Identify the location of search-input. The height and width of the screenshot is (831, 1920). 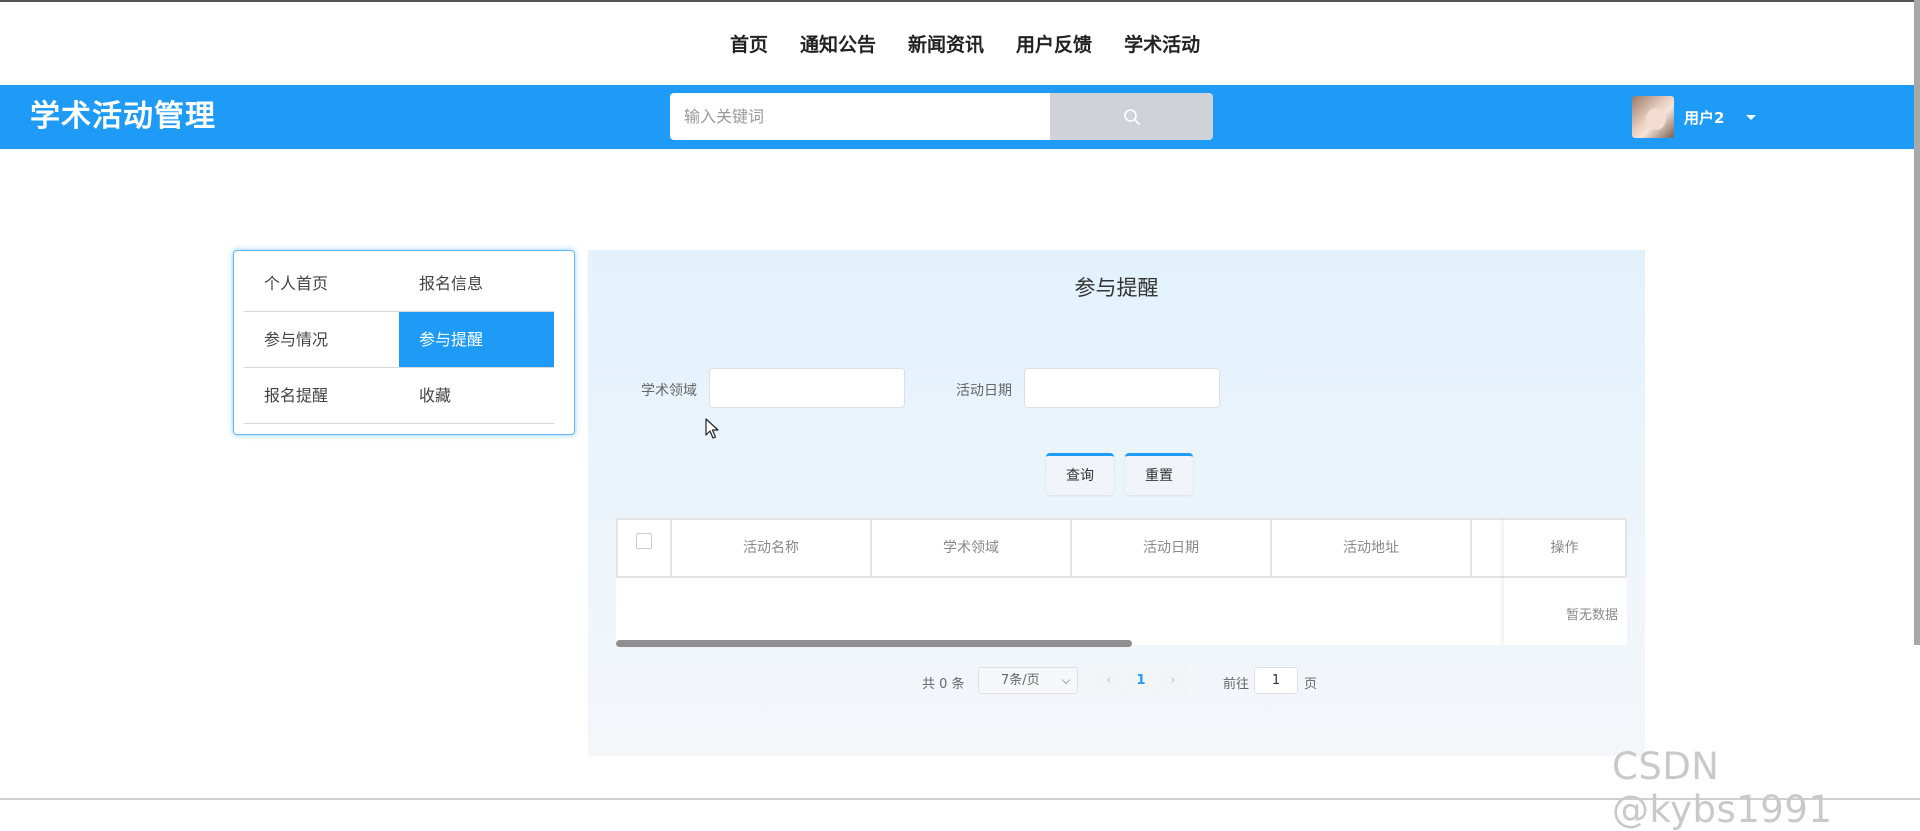
(860, 116).